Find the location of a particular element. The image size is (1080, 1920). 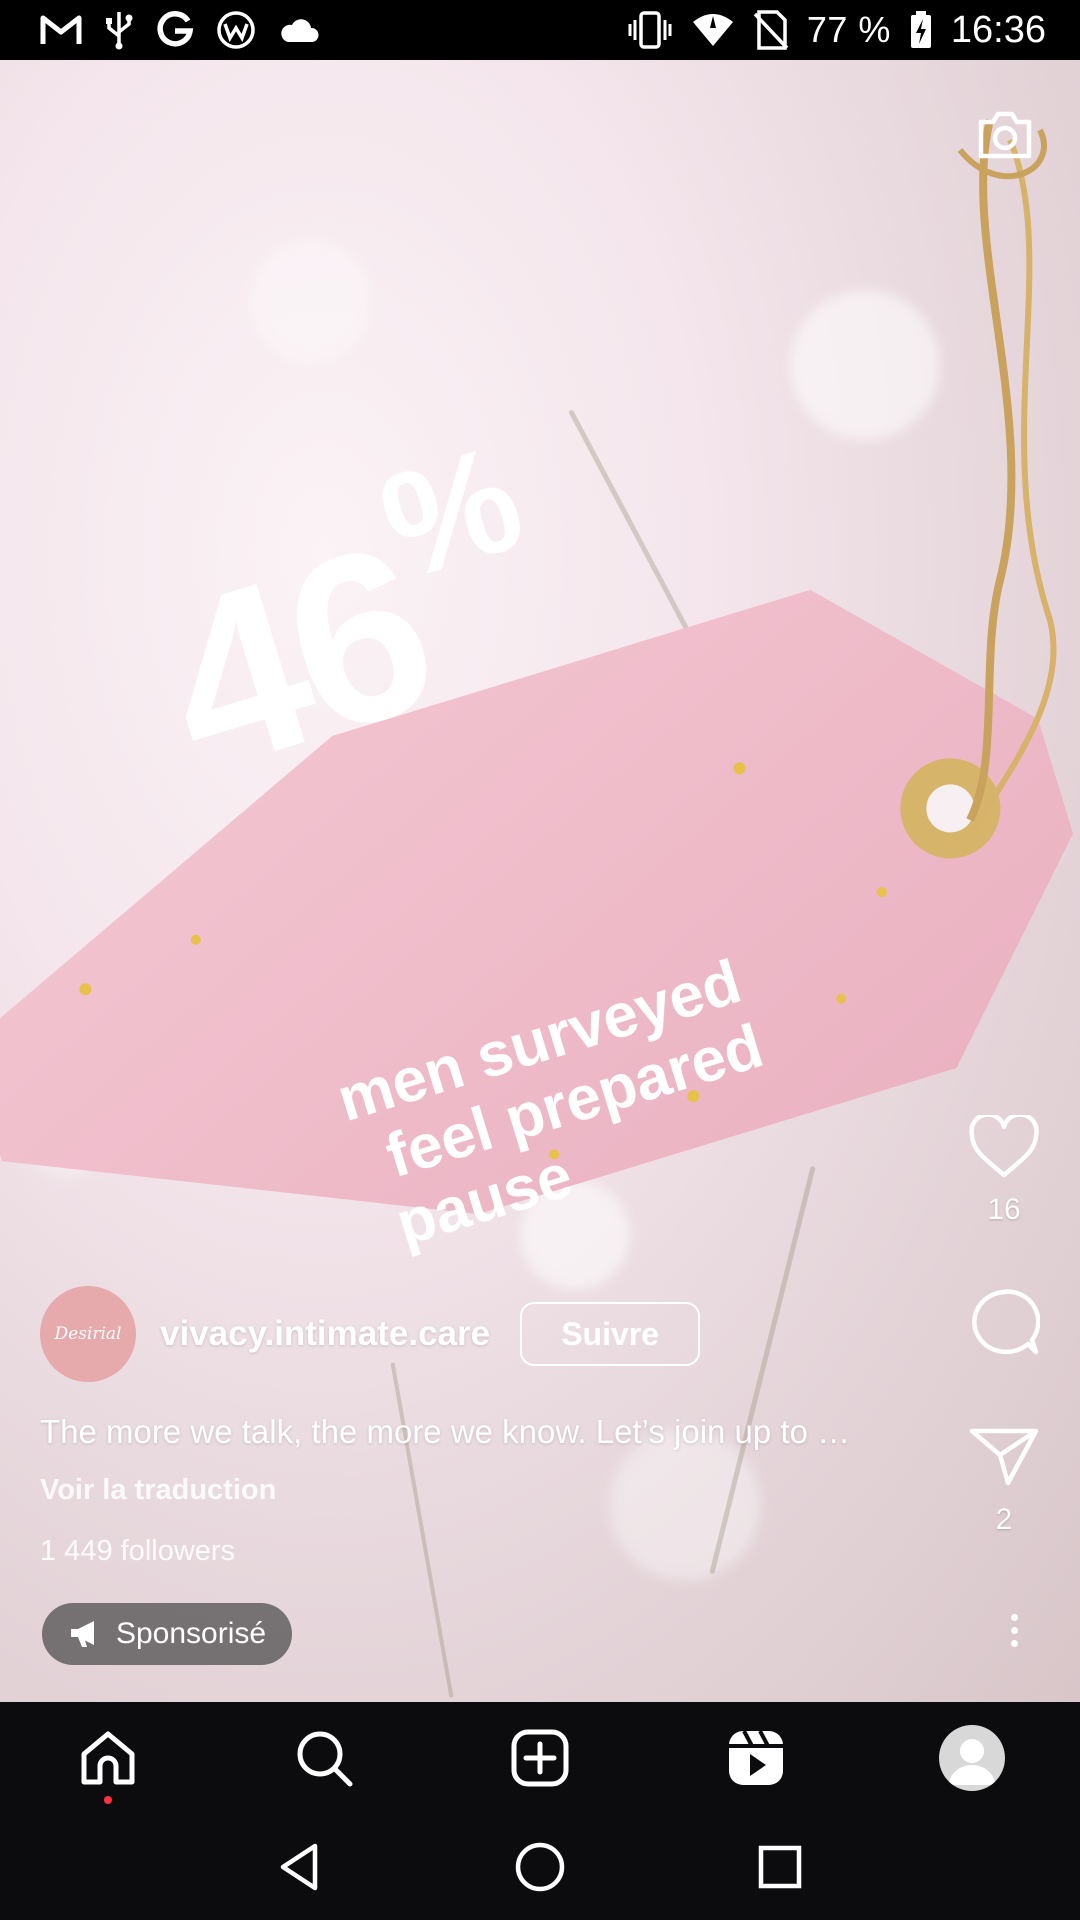

like-button: 16 is located at coordinates (1004, 1171).